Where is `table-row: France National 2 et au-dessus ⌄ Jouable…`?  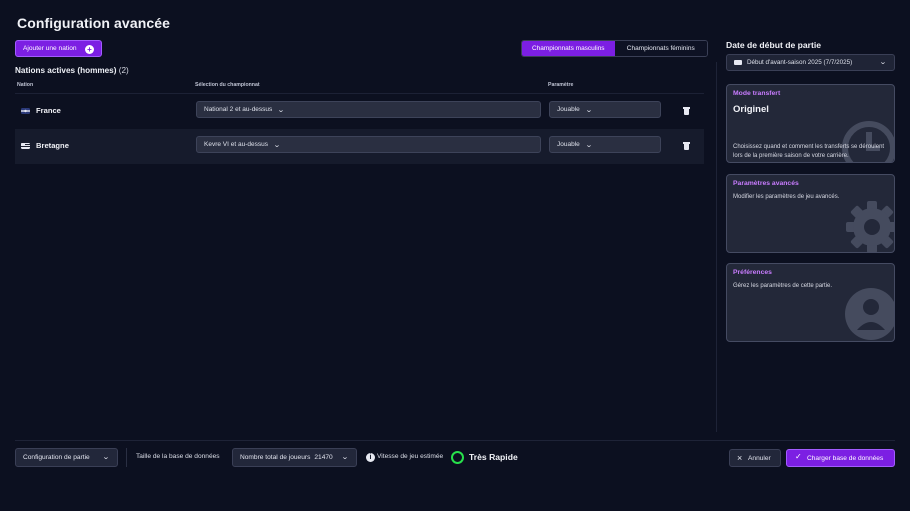 table-row: France National 2 et au-dessus ⌄ Jouable… is located at coordinates (359, 111).